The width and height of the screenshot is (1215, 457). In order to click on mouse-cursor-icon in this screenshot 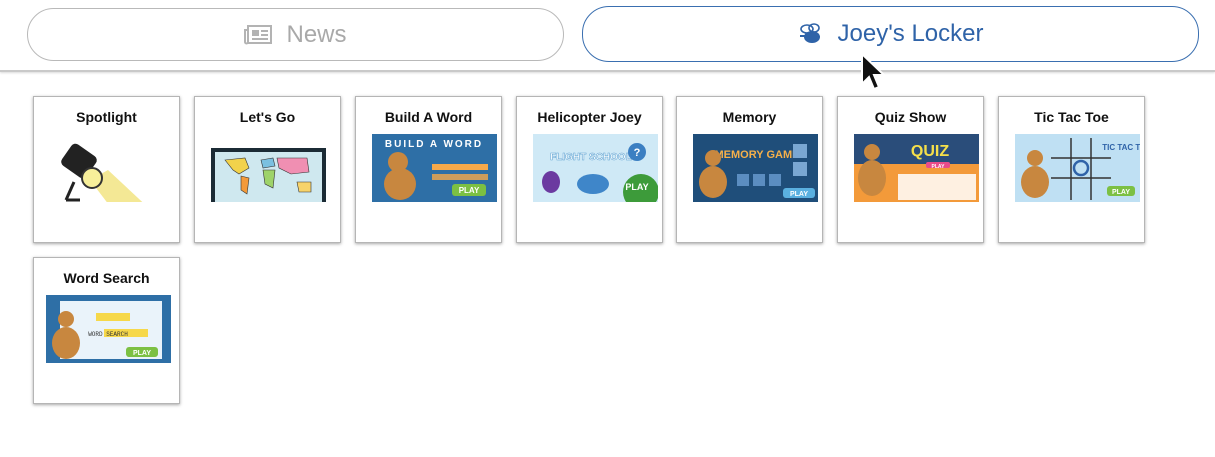, I will do `click(874, 74)`.